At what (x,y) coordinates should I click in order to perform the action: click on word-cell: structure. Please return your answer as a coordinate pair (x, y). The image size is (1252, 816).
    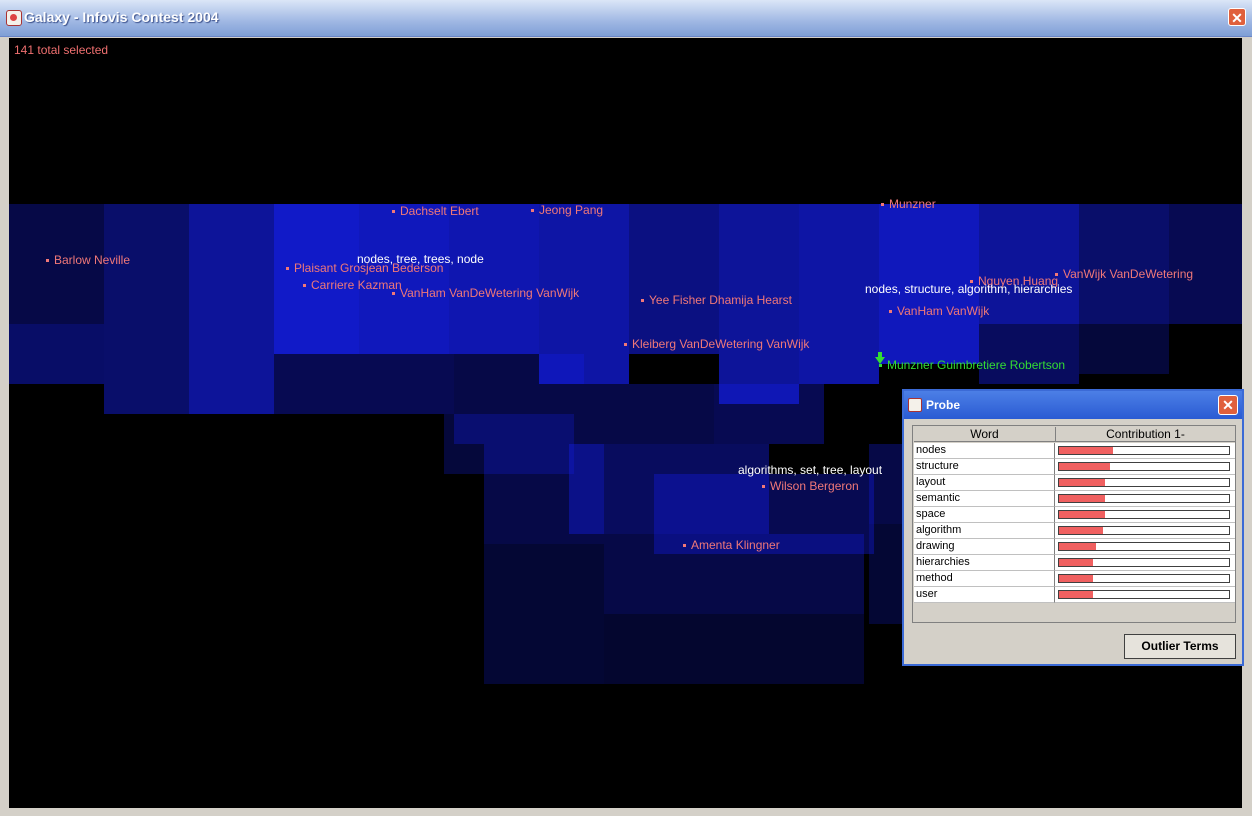
    Looking at the image, I should click on (984, 467).